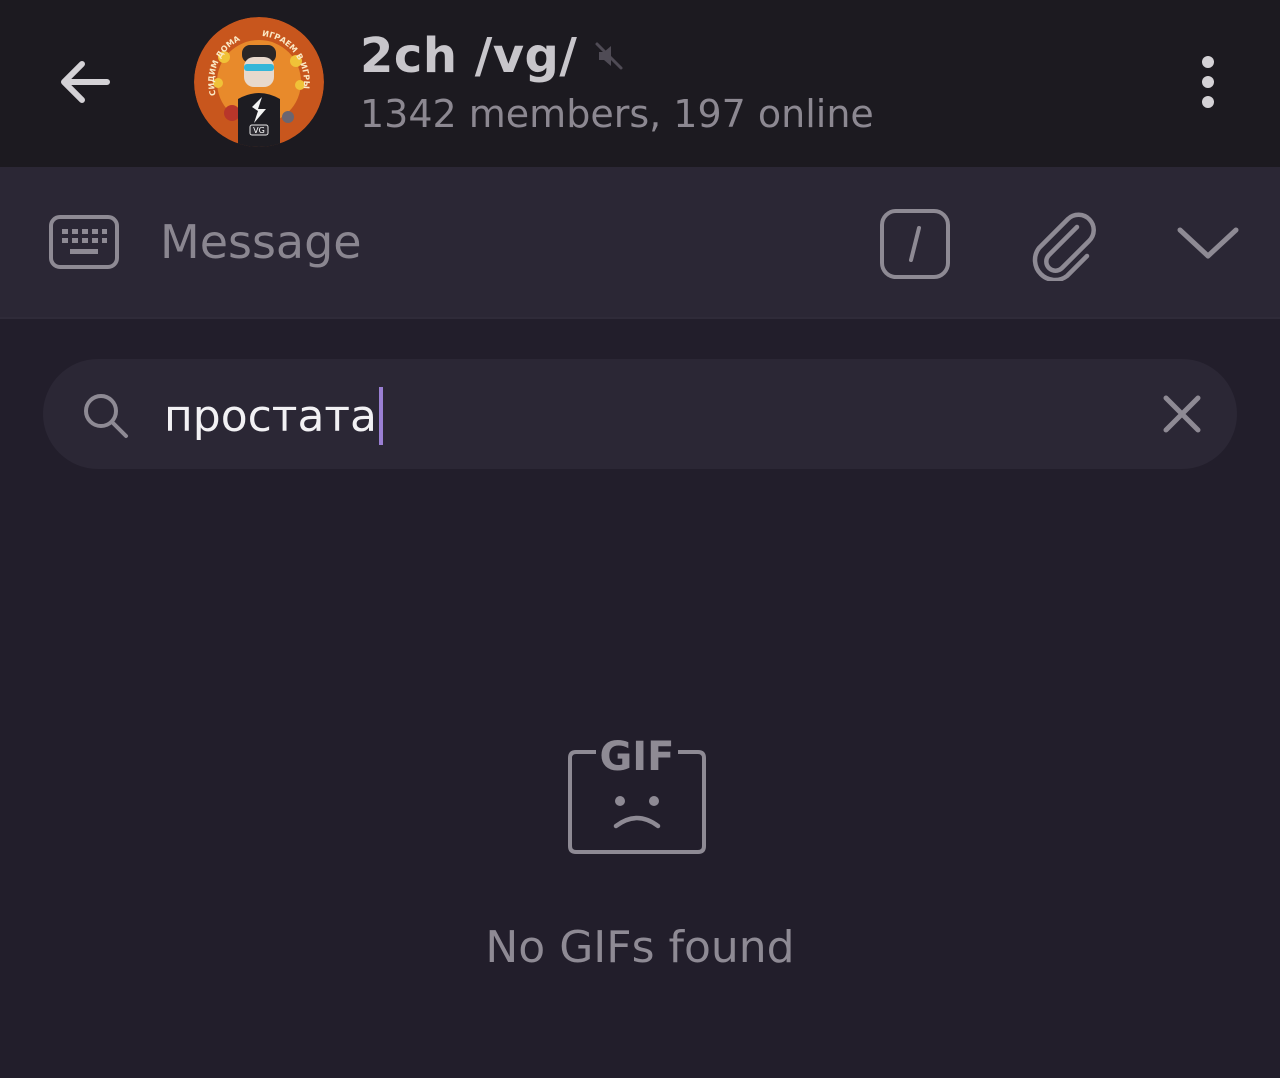 The height and width of the screenshot is (1078, 1280). Describe the element at coordinates (617, 114) in the screenshot. I see `chat-subtitle: 1342 members, 197 online` at that location.